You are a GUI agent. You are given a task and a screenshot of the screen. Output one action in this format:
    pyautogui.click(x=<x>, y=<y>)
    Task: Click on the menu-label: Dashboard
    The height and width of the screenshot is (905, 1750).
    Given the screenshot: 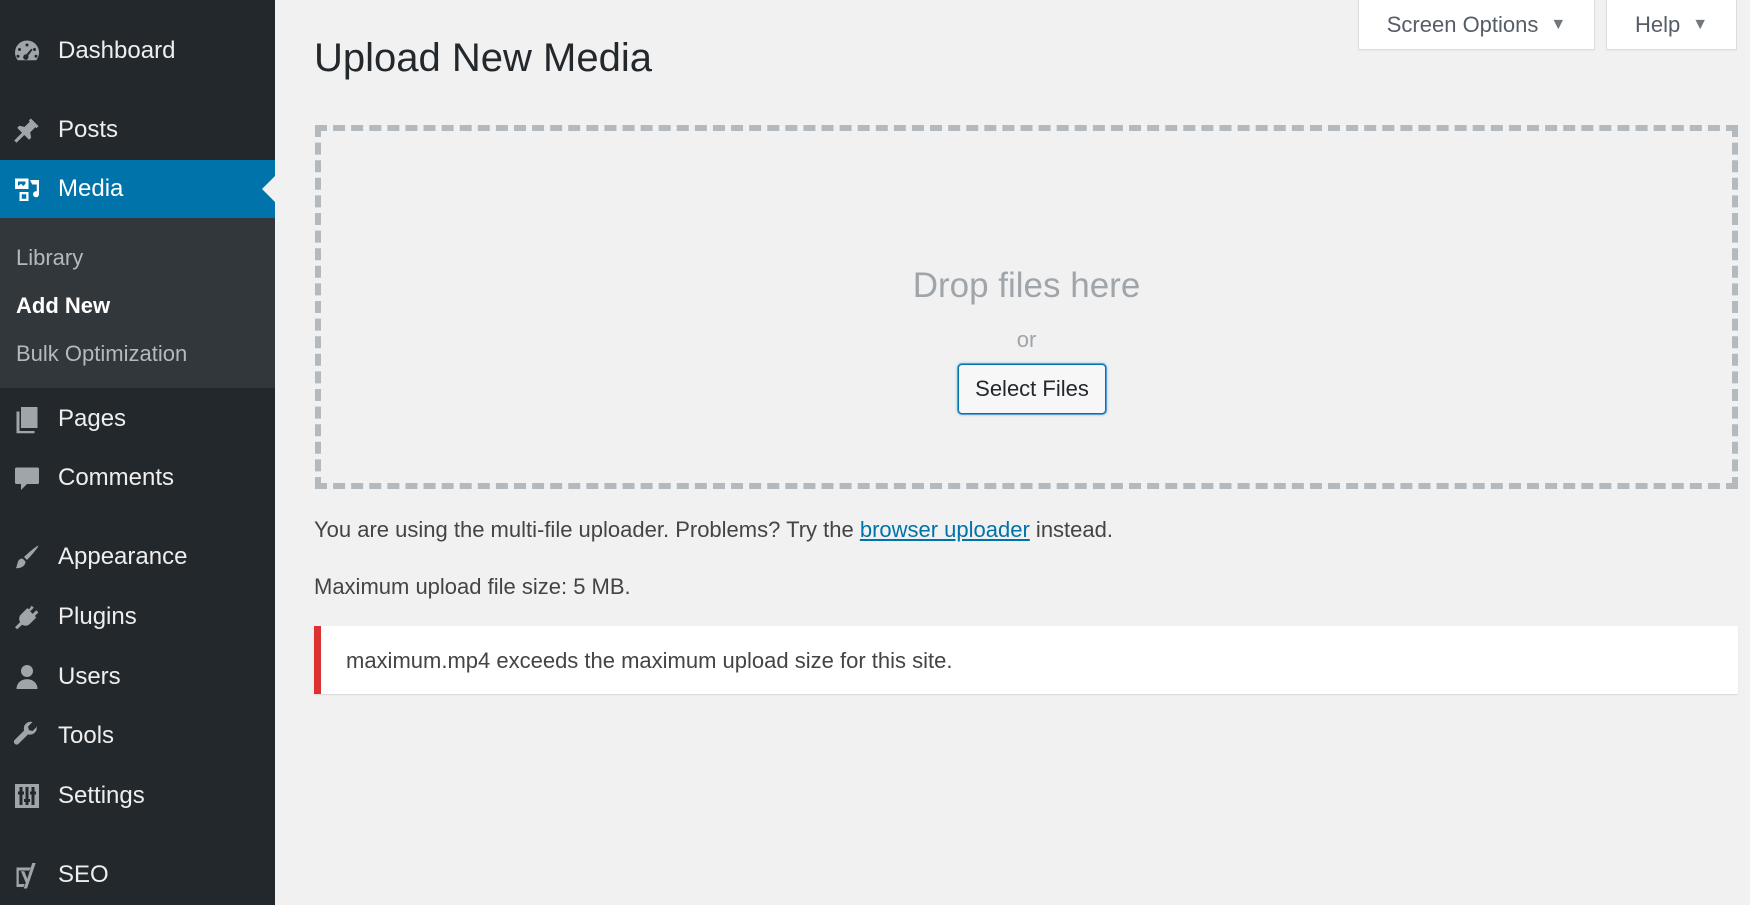 What is the action you would take?
    pyautogui.click(x=117, y=50)
    